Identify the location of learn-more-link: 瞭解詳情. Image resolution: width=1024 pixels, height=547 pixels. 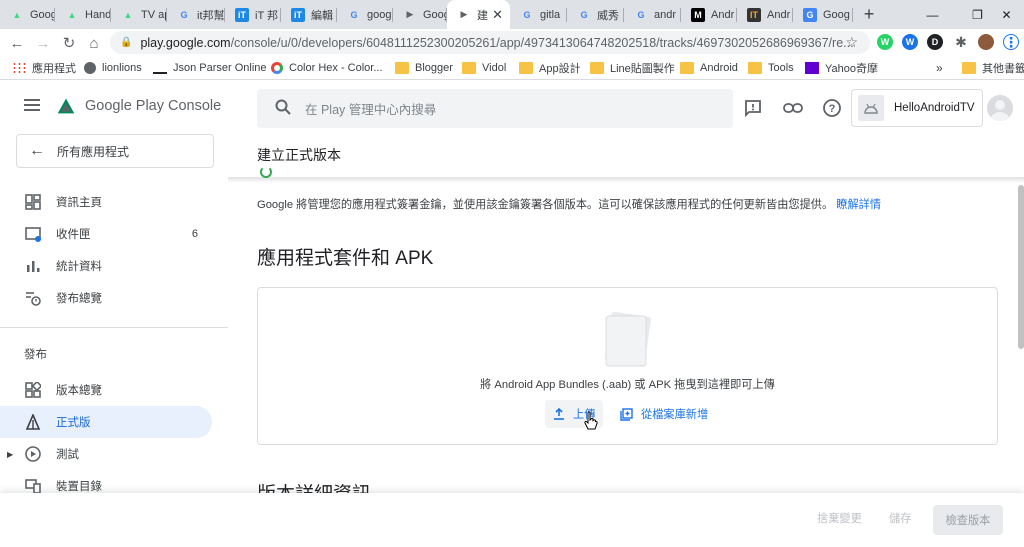
(858, 205).